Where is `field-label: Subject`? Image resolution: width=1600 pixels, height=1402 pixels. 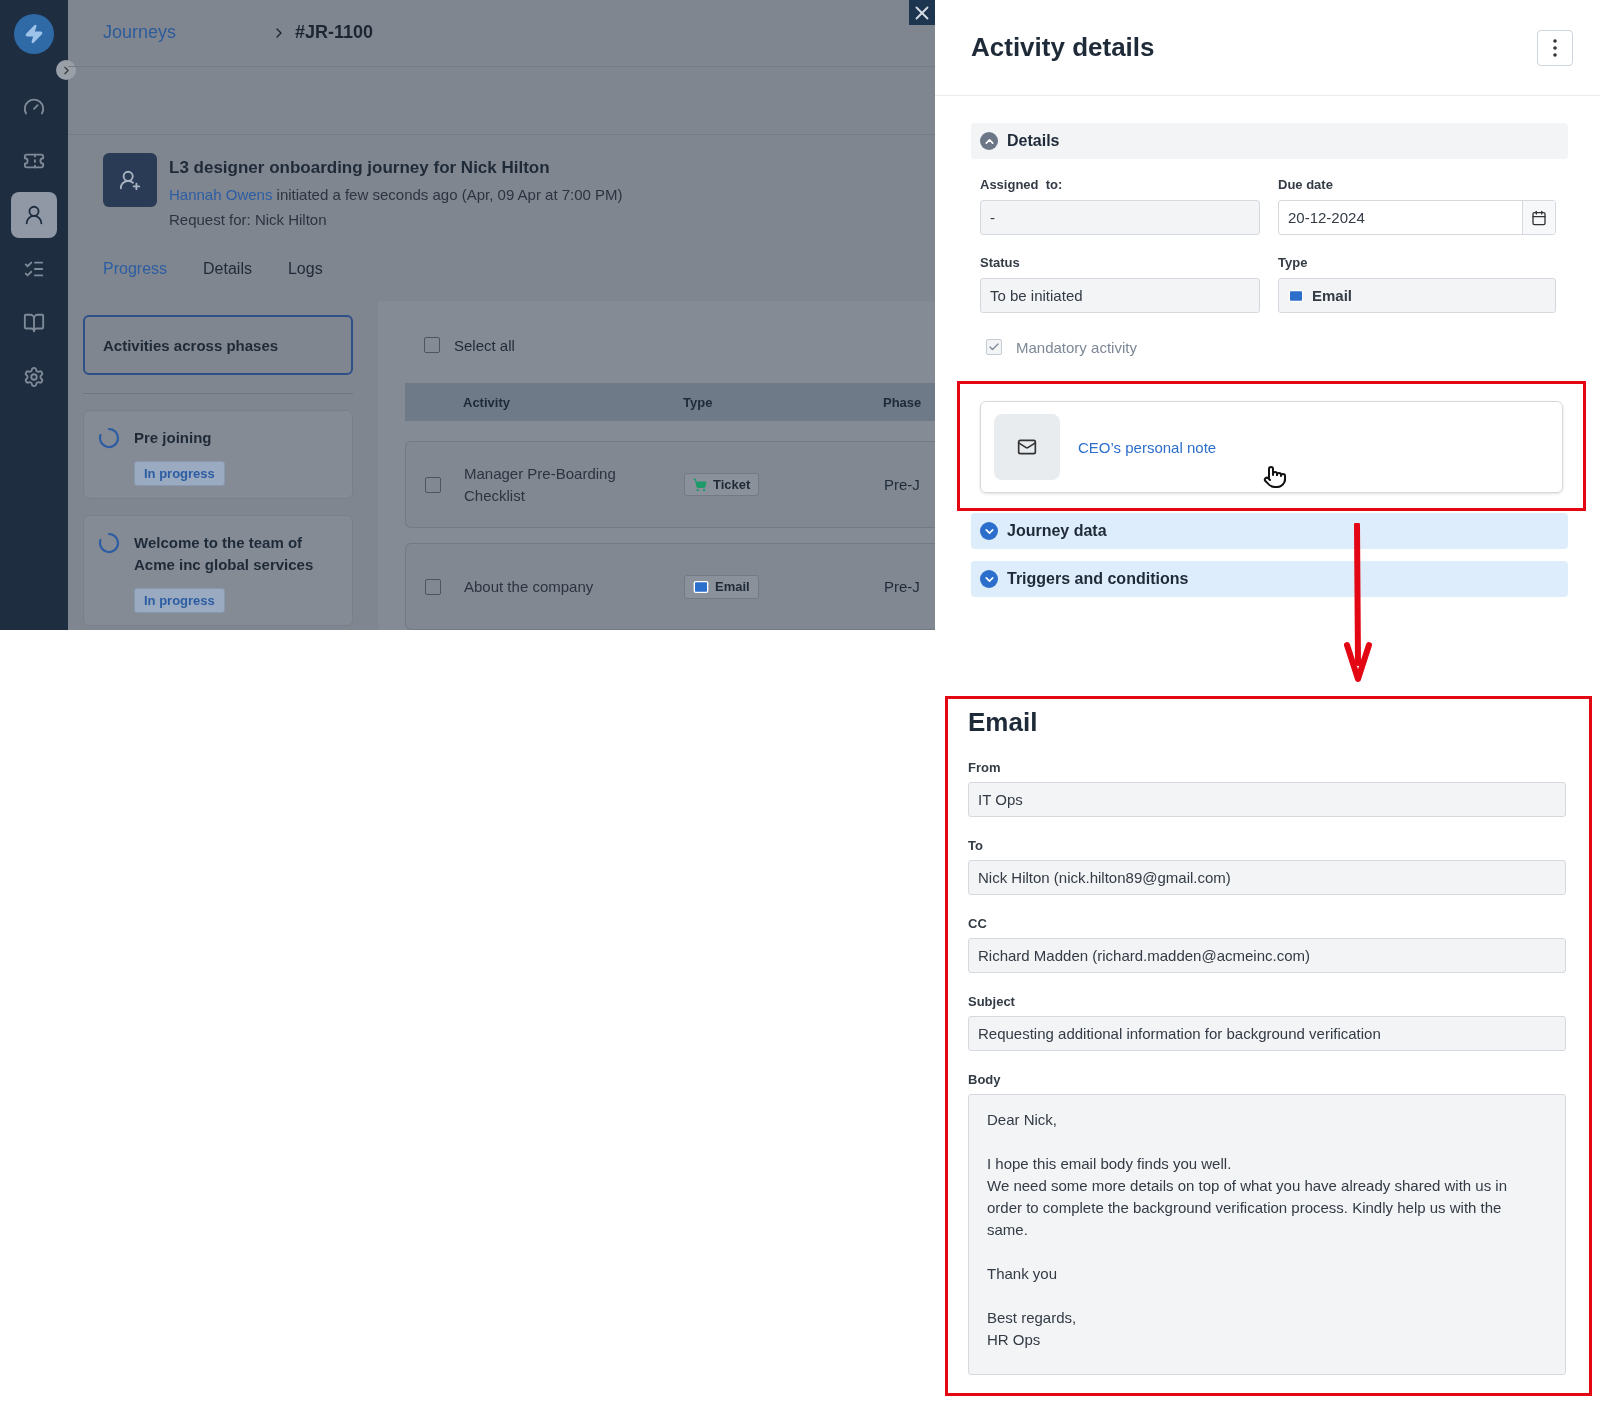
field-label: Subject is located at coordinates (992, 1001).